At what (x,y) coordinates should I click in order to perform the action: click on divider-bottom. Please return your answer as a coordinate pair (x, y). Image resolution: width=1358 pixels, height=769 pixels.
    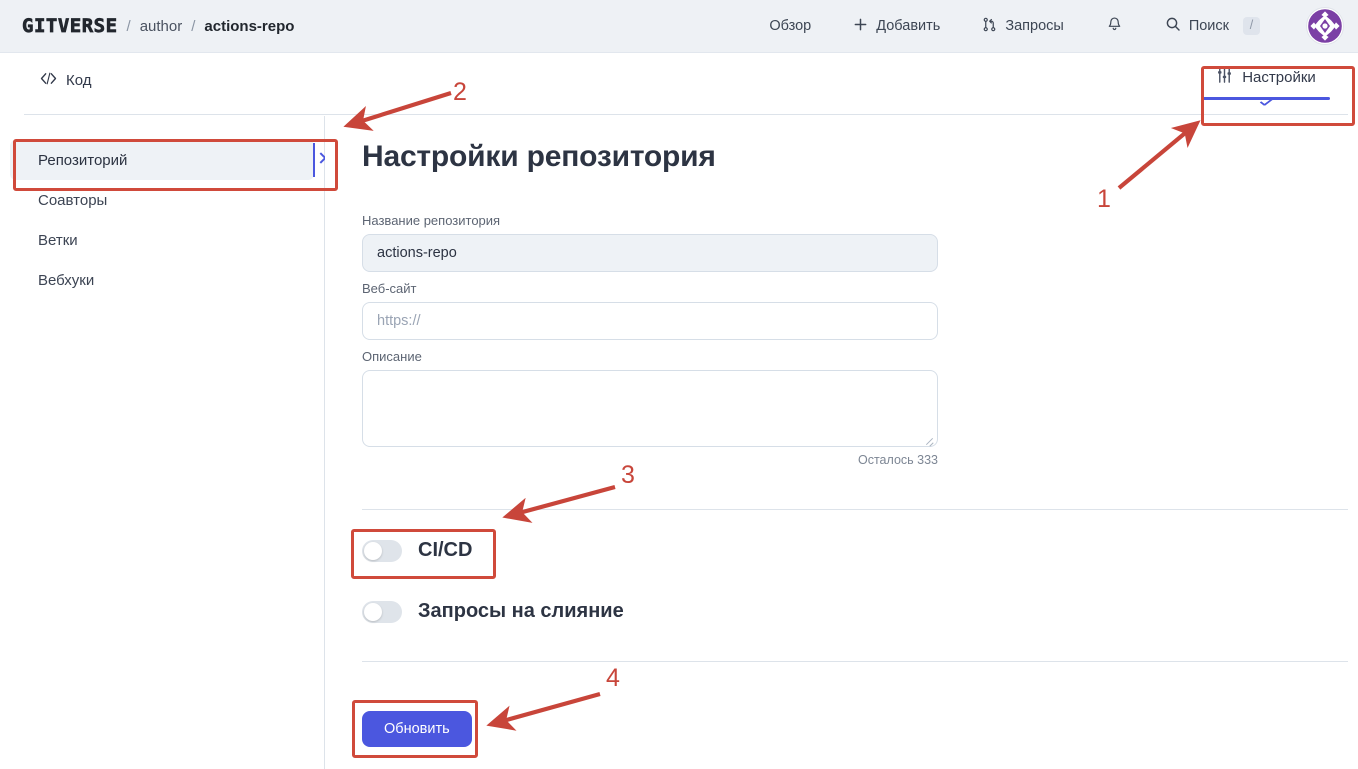
    Looking at the image, I should click on (855, 661).